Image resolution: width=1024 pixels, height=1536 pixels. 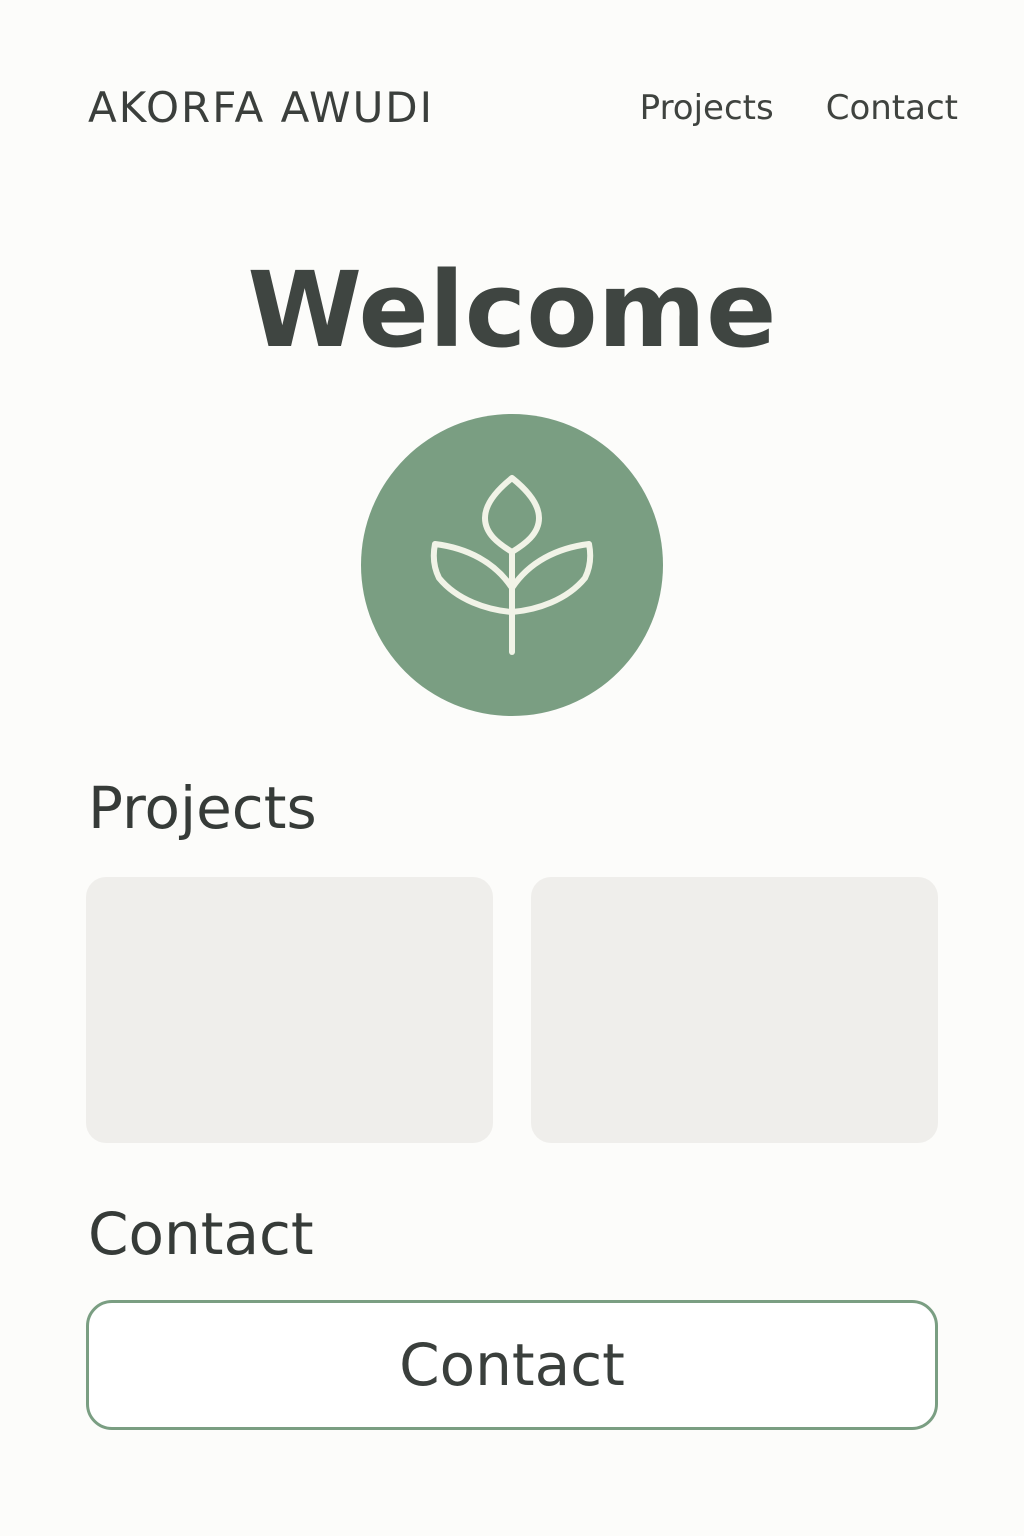 I want to click on site-header: AKORFA AWUDI Projects Contact, so click(x=512, y=107).